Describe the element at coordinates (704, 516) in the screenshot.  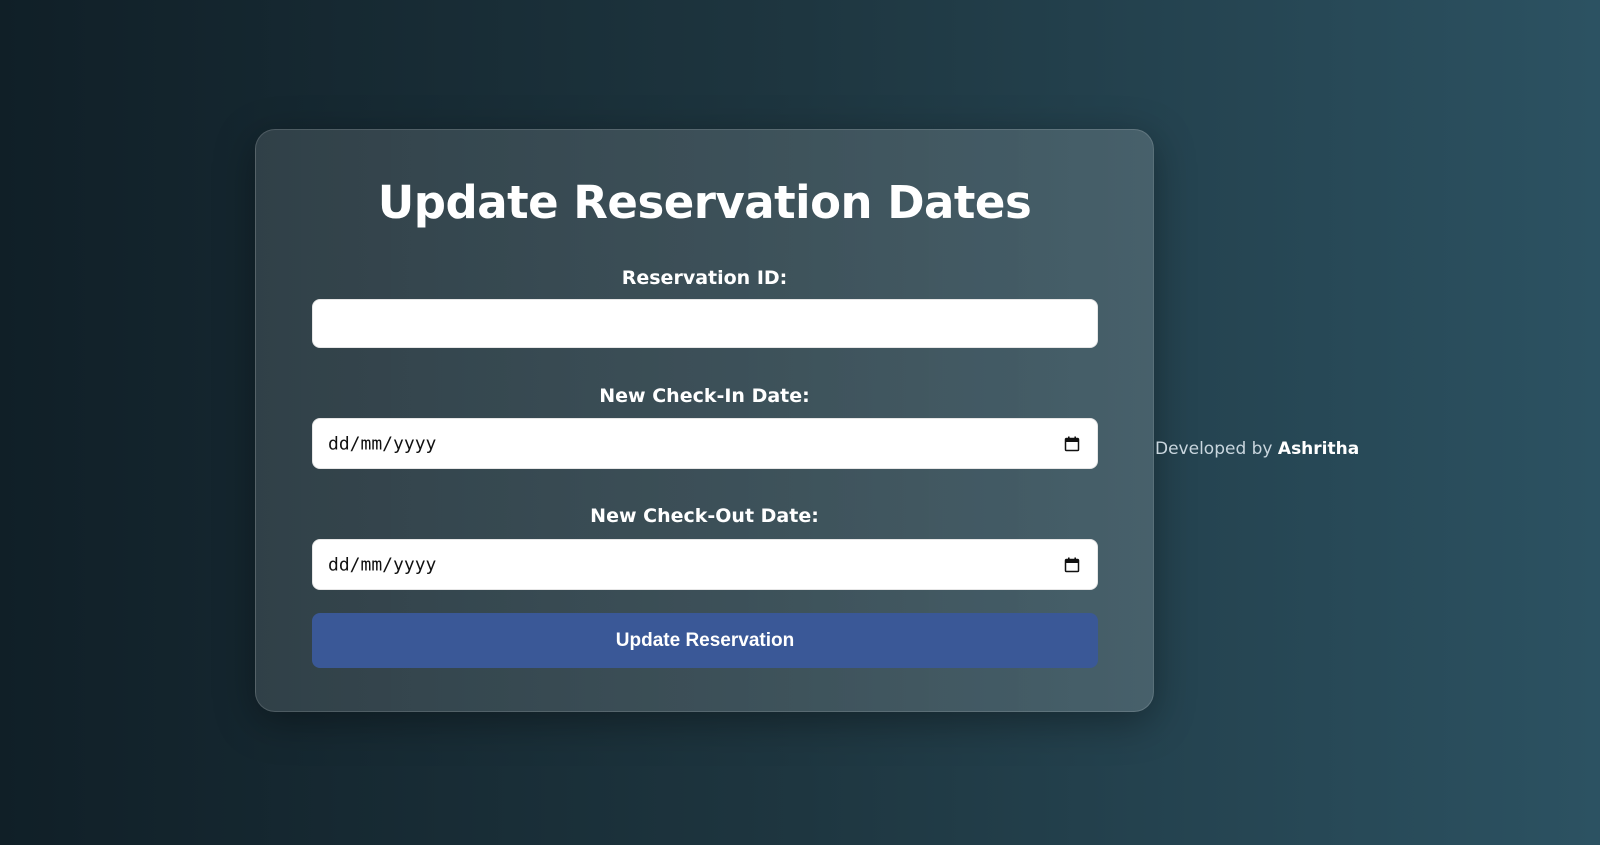
I see `check-out-date-label: New Check-Out Date:` at that location.